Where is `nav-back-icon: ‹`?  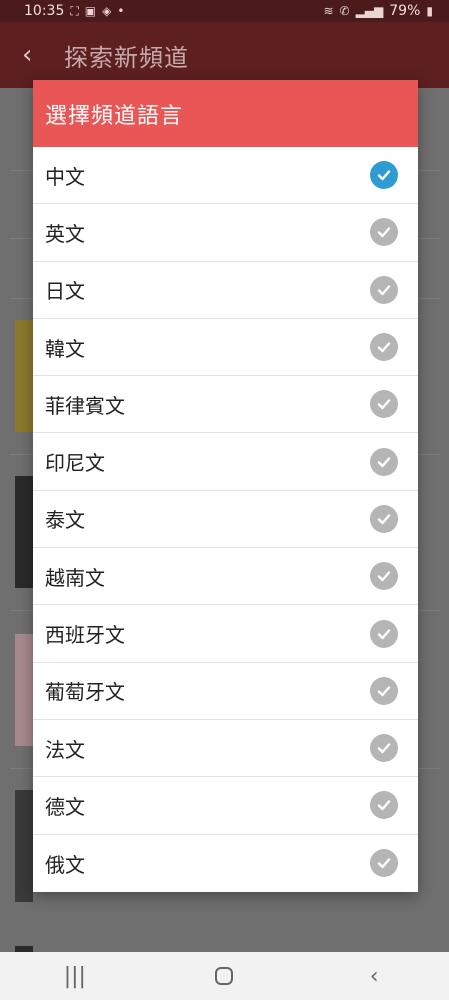 nav-back-icon: ‹ is located at coordinates (374, 976).